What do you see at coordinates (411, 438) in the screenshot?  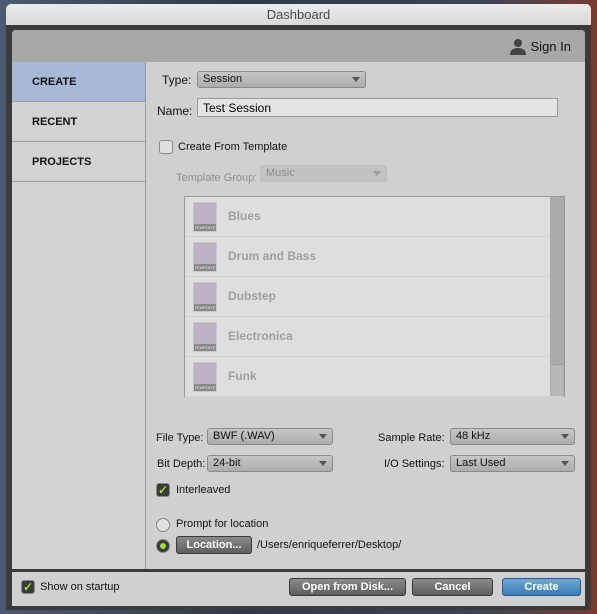 I see `sample-rate-label: Sample Rate:` at bounding box center [411, 438].